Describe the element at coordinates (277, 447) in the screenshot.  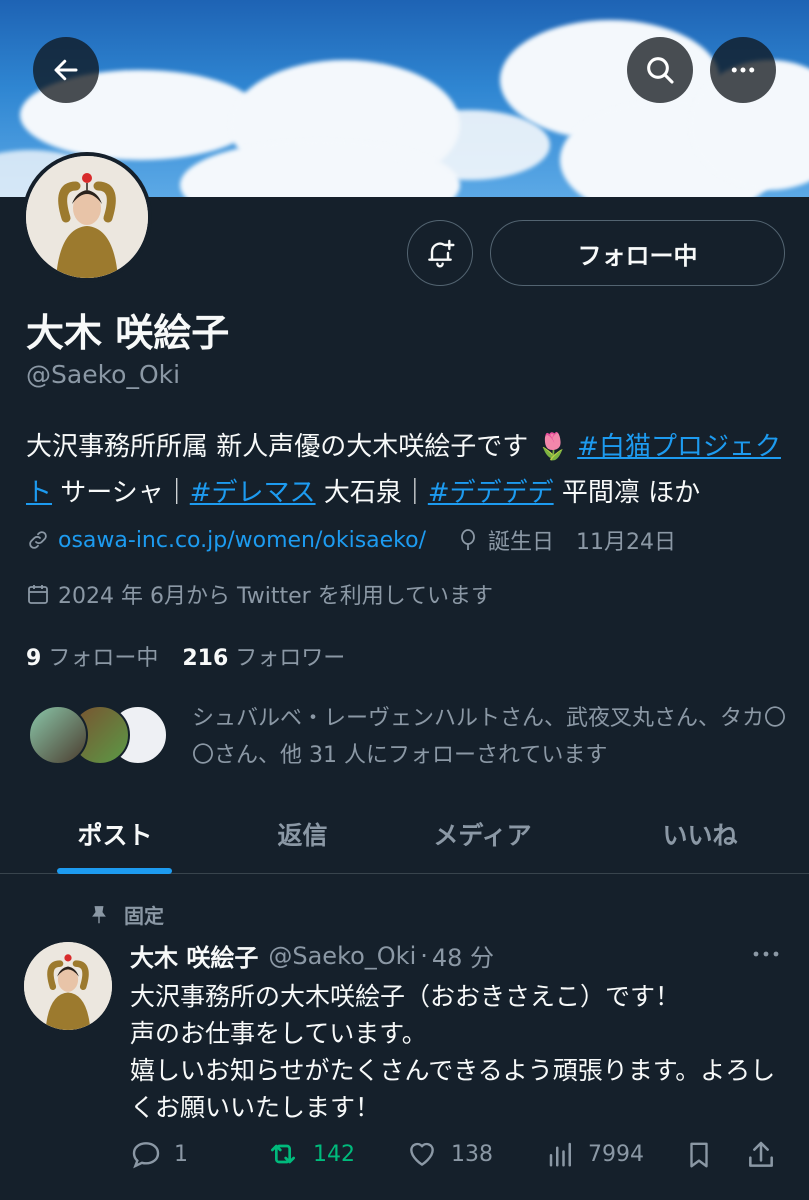
I see `bio-text: 大沢事務所所属 新人声優の大木咲絵子です` at that location.